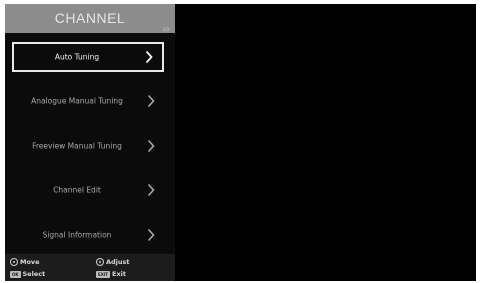 This screenshot has height=283, width=482. What do you see at coordinates (77, 57) in the screenshot?
I see `menu-item-label: Auto Tuning` at bounding box center [77, 57].